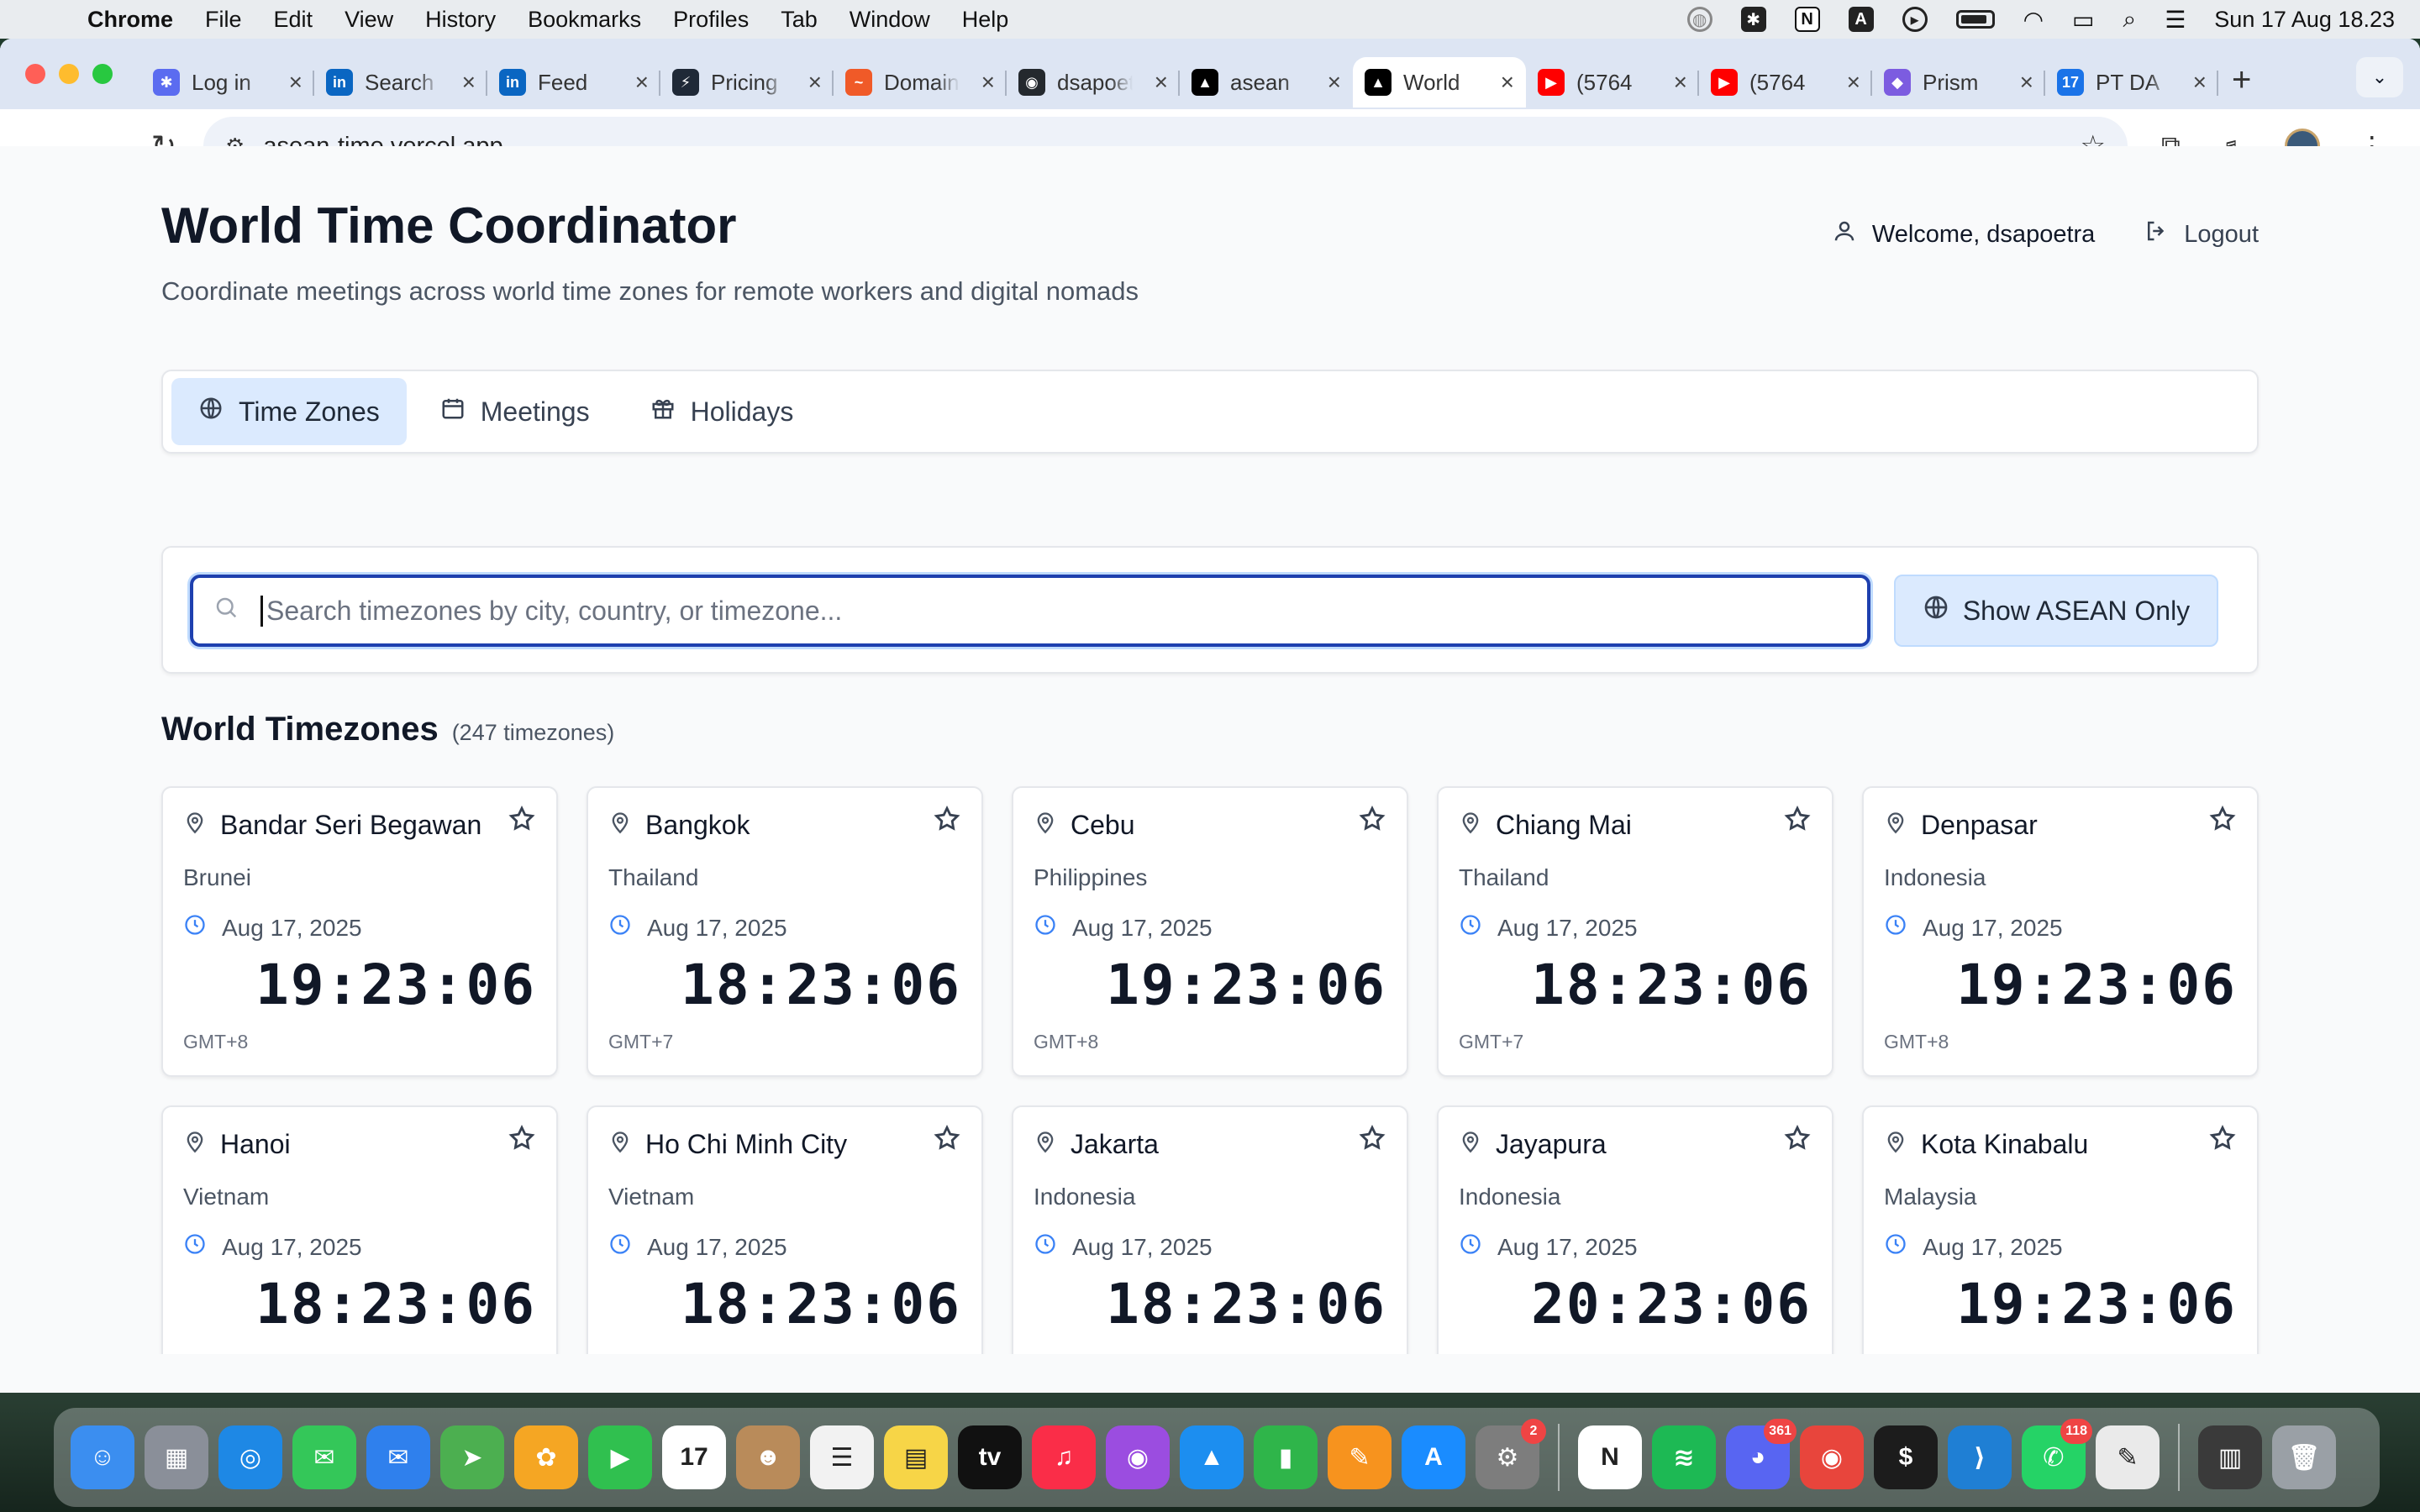 This screenshot has width=2420, height=1512. Describe the element at coordinates (2304, 1457) in the screenshot. I see `trash-icon: 🗑` at that location.